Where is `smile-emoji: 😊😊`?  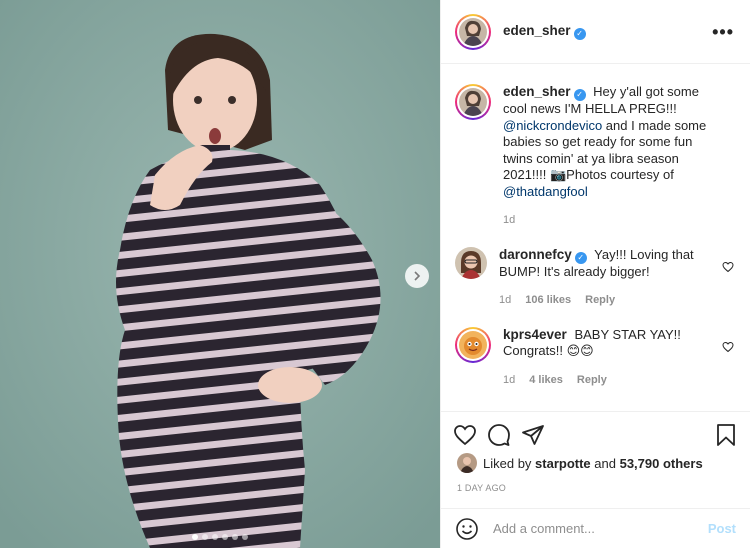 smile-emoji: 😊😊 is located at coordinates (580, 350).